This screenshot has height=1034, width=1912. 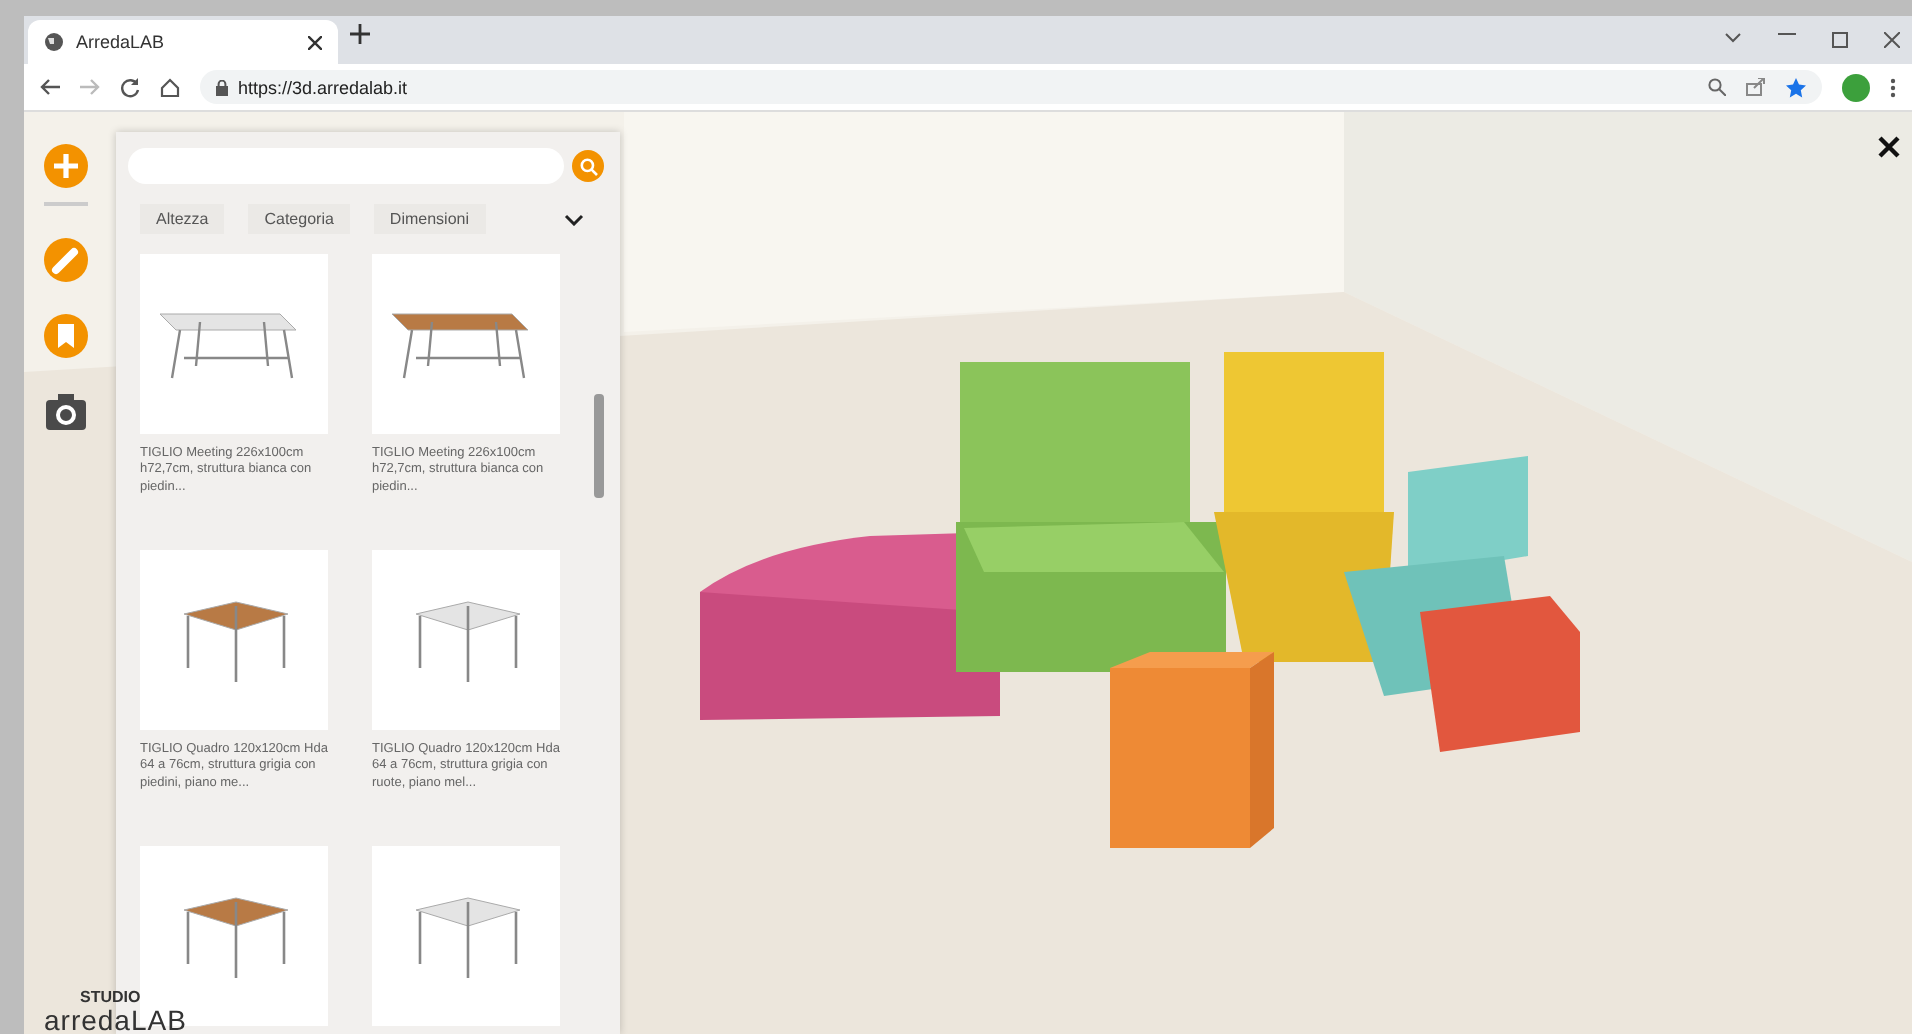 I want to click on search-icon, so click(x=588, y=166).